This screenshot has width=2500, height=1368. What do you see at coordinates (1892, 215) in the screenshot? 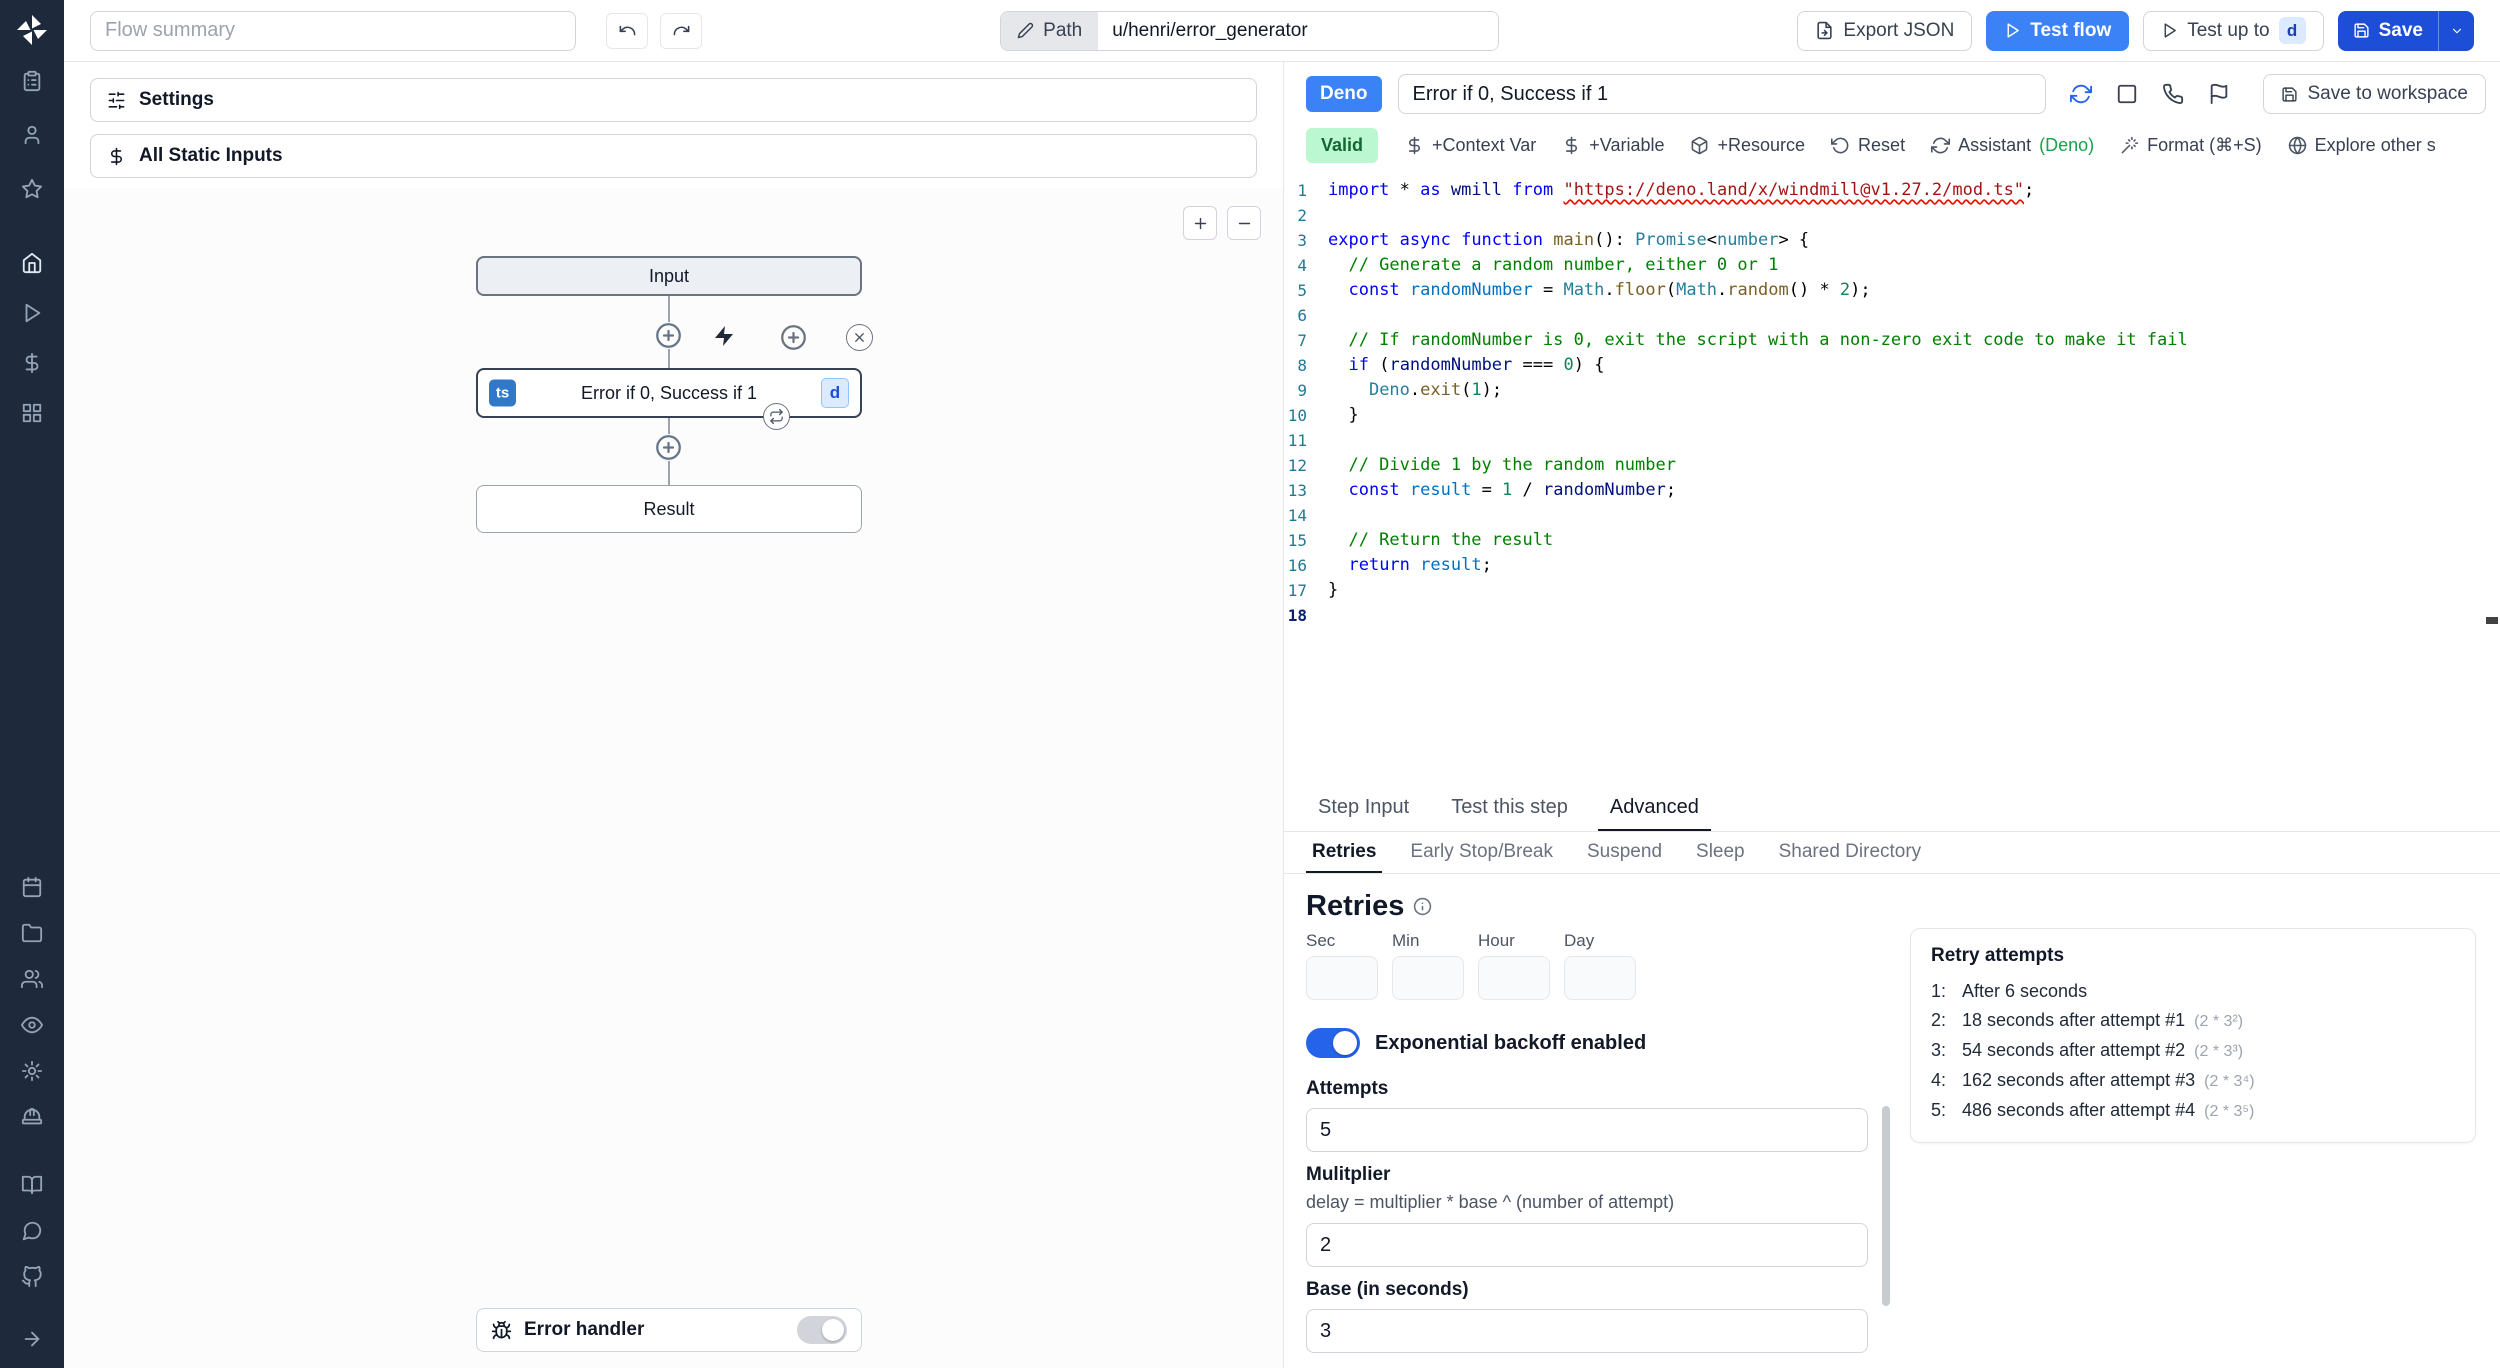
I see `code-line: 2` at bounding box center [1892, 215].